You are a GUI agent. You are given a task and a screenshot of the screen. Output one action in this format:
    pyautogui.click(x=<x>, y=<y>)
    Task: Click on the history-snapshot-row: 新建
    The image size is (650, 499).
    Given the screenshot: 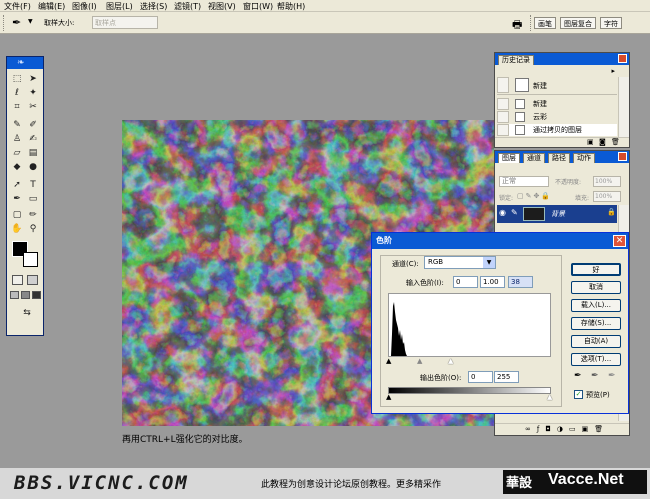 What is the action you would take?
    pyautogui.click(x=557, y=86)
    